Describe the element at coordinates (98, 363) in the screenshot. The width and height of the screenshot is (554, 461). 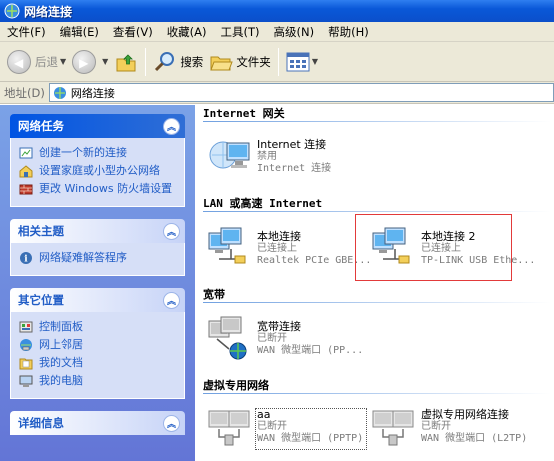
I see `place-my-documents: 我的文档` at that location.